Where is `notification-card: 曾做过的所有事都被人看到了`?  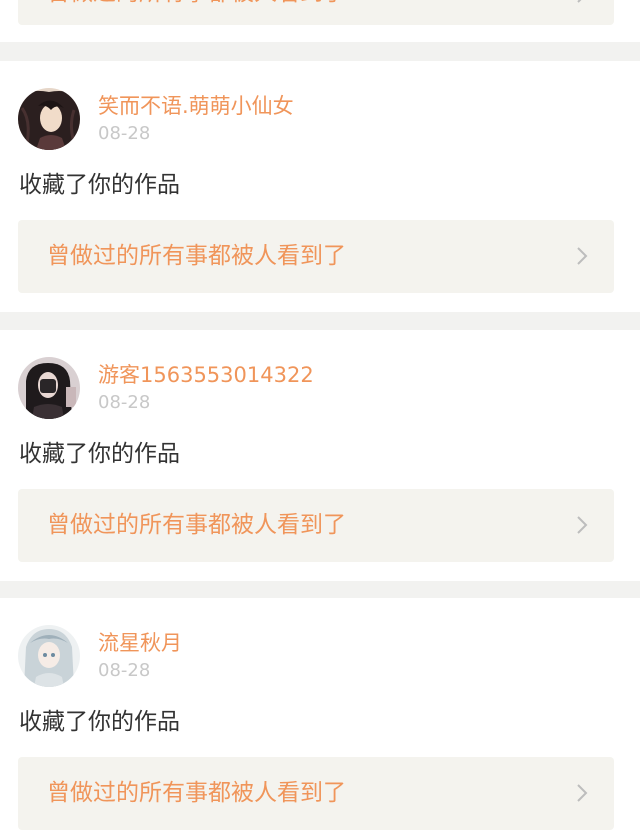 notification-card: 曾做过的所有事都被人看到了 is located at coordinates (320, 21).